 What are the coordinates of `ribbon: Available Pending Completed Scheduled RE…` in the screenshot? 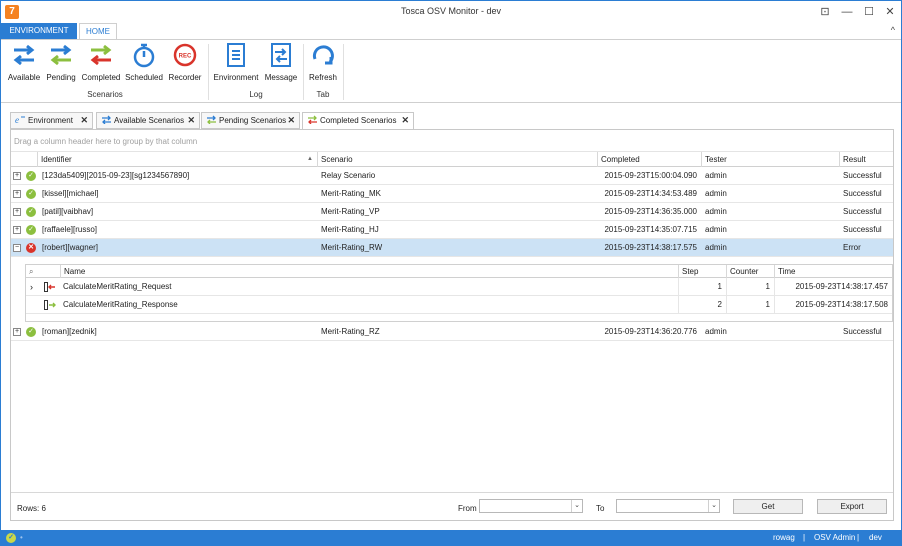 It's located at (451, 71).